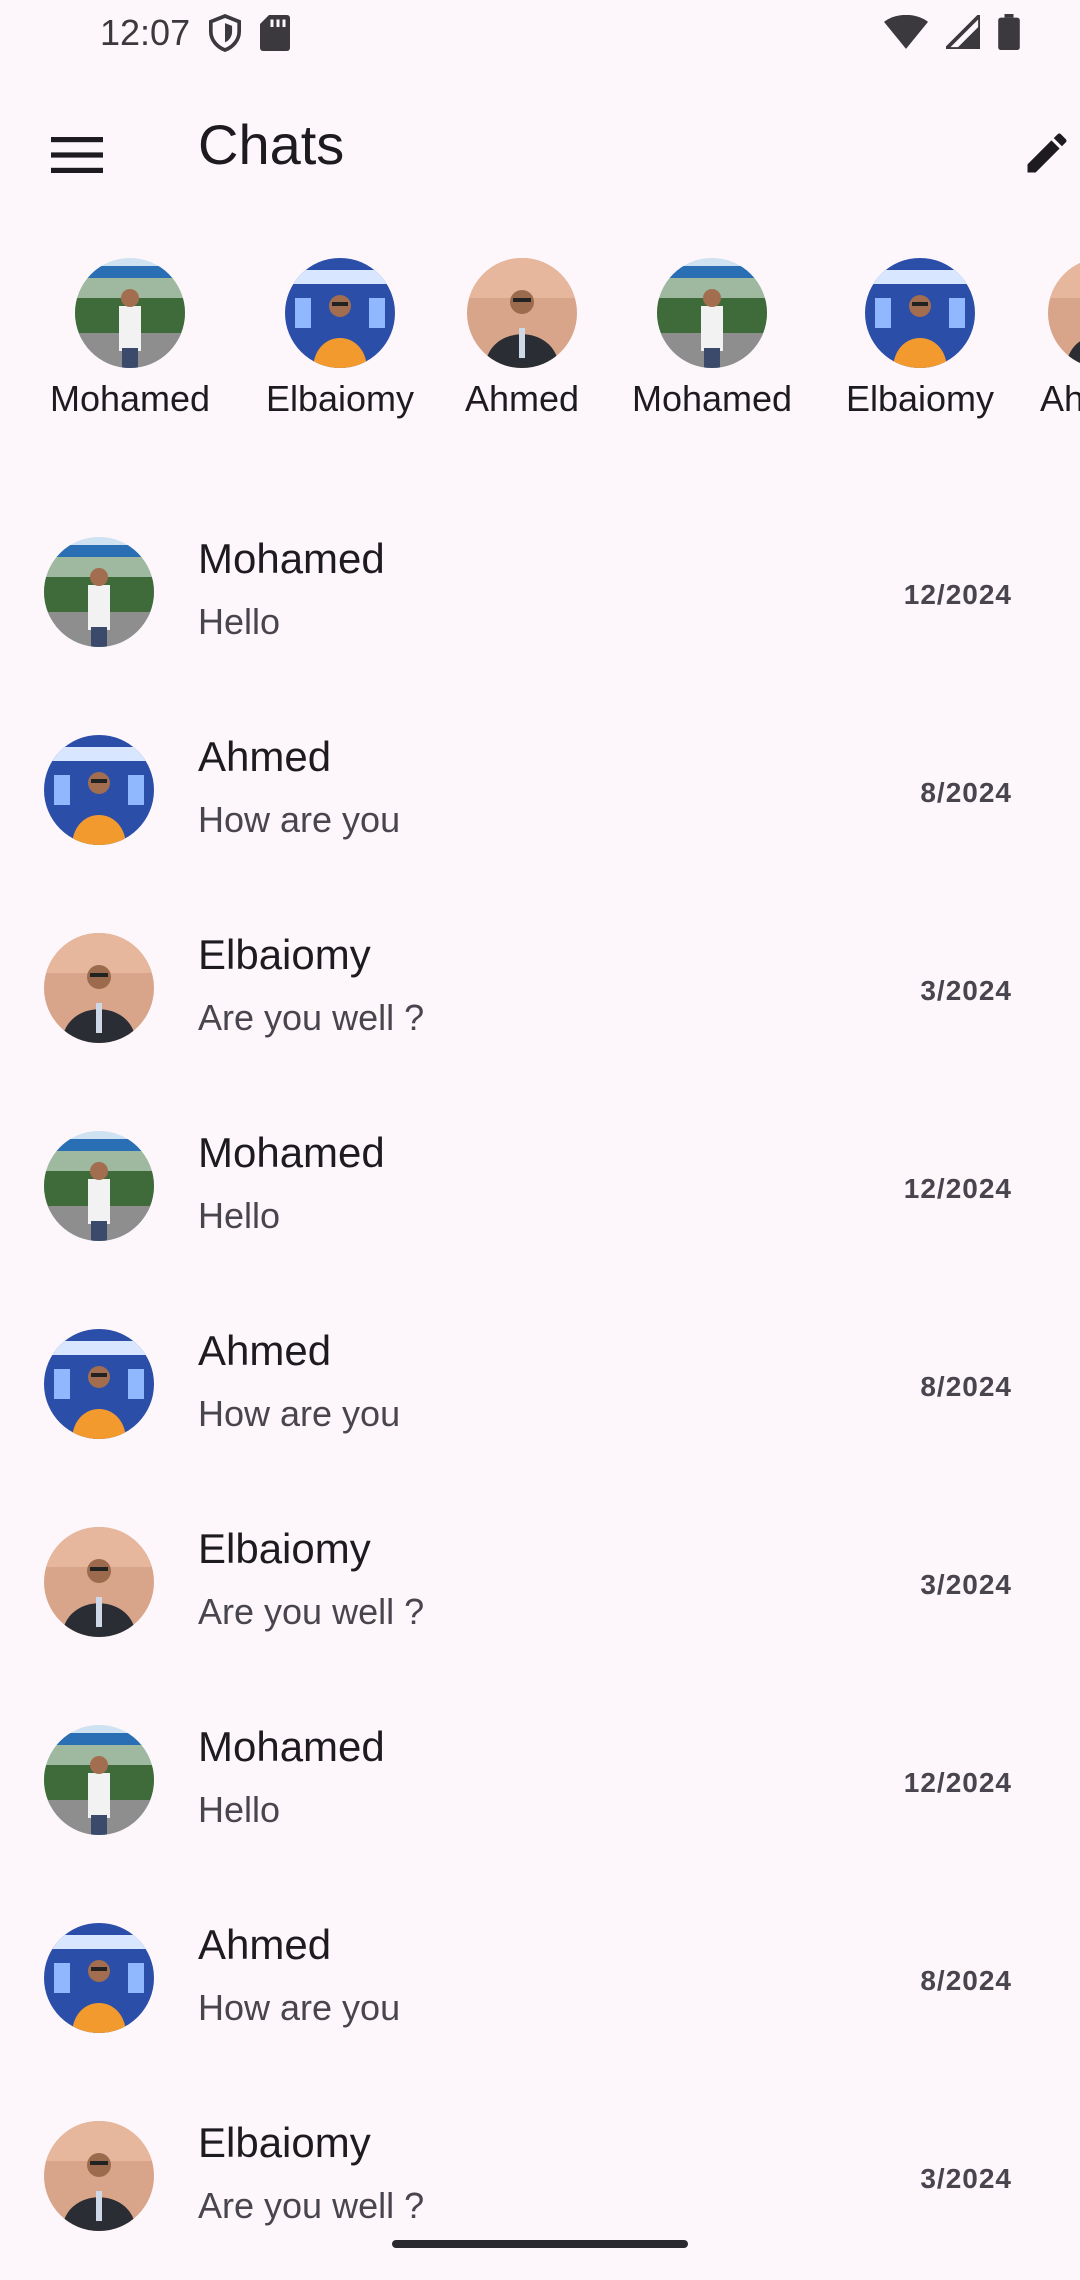 The height and width of the screenshot is (2280, 1080). What do you see at coordinates (540, 35) in the screenshot?
I see `status-bar: 12:07` at bounding box center [540, 35].